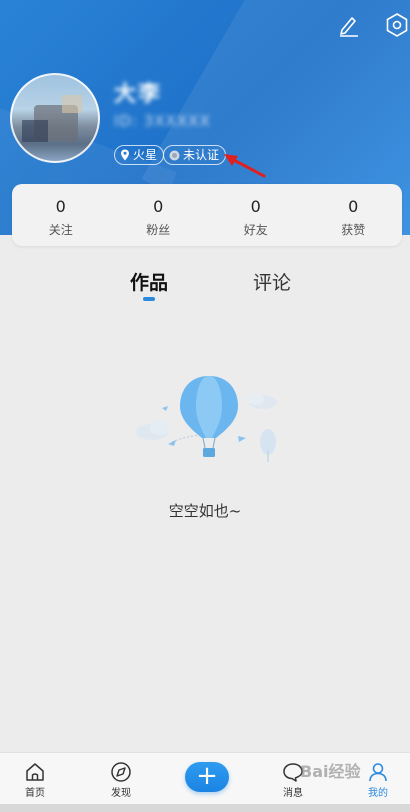  Describe the element at coordinates (138, 94) in the screenshot. I see `username: 大李` at that location.